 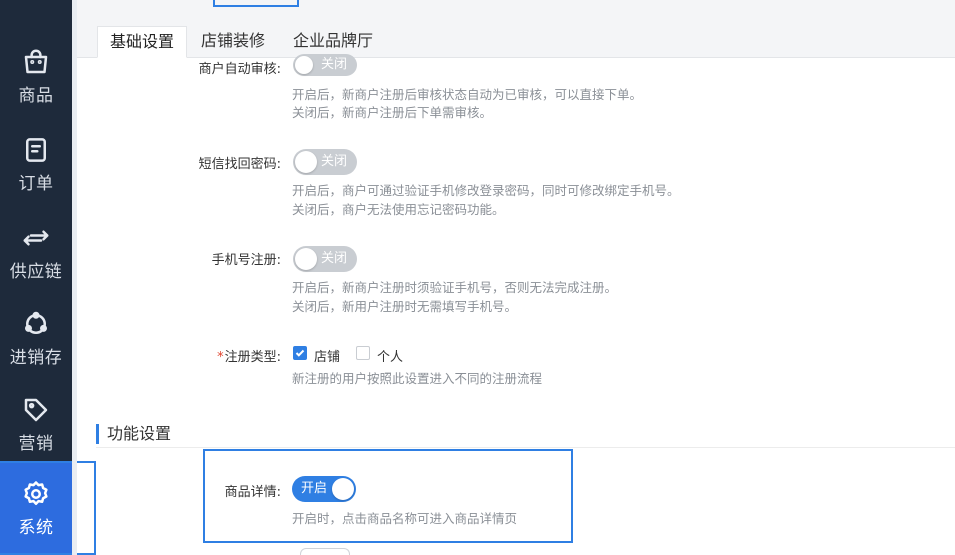 What do you see at coordinates (325, 551) in the screenshot?
I see `next-toggle-partial` at bounding box center [325, 551].